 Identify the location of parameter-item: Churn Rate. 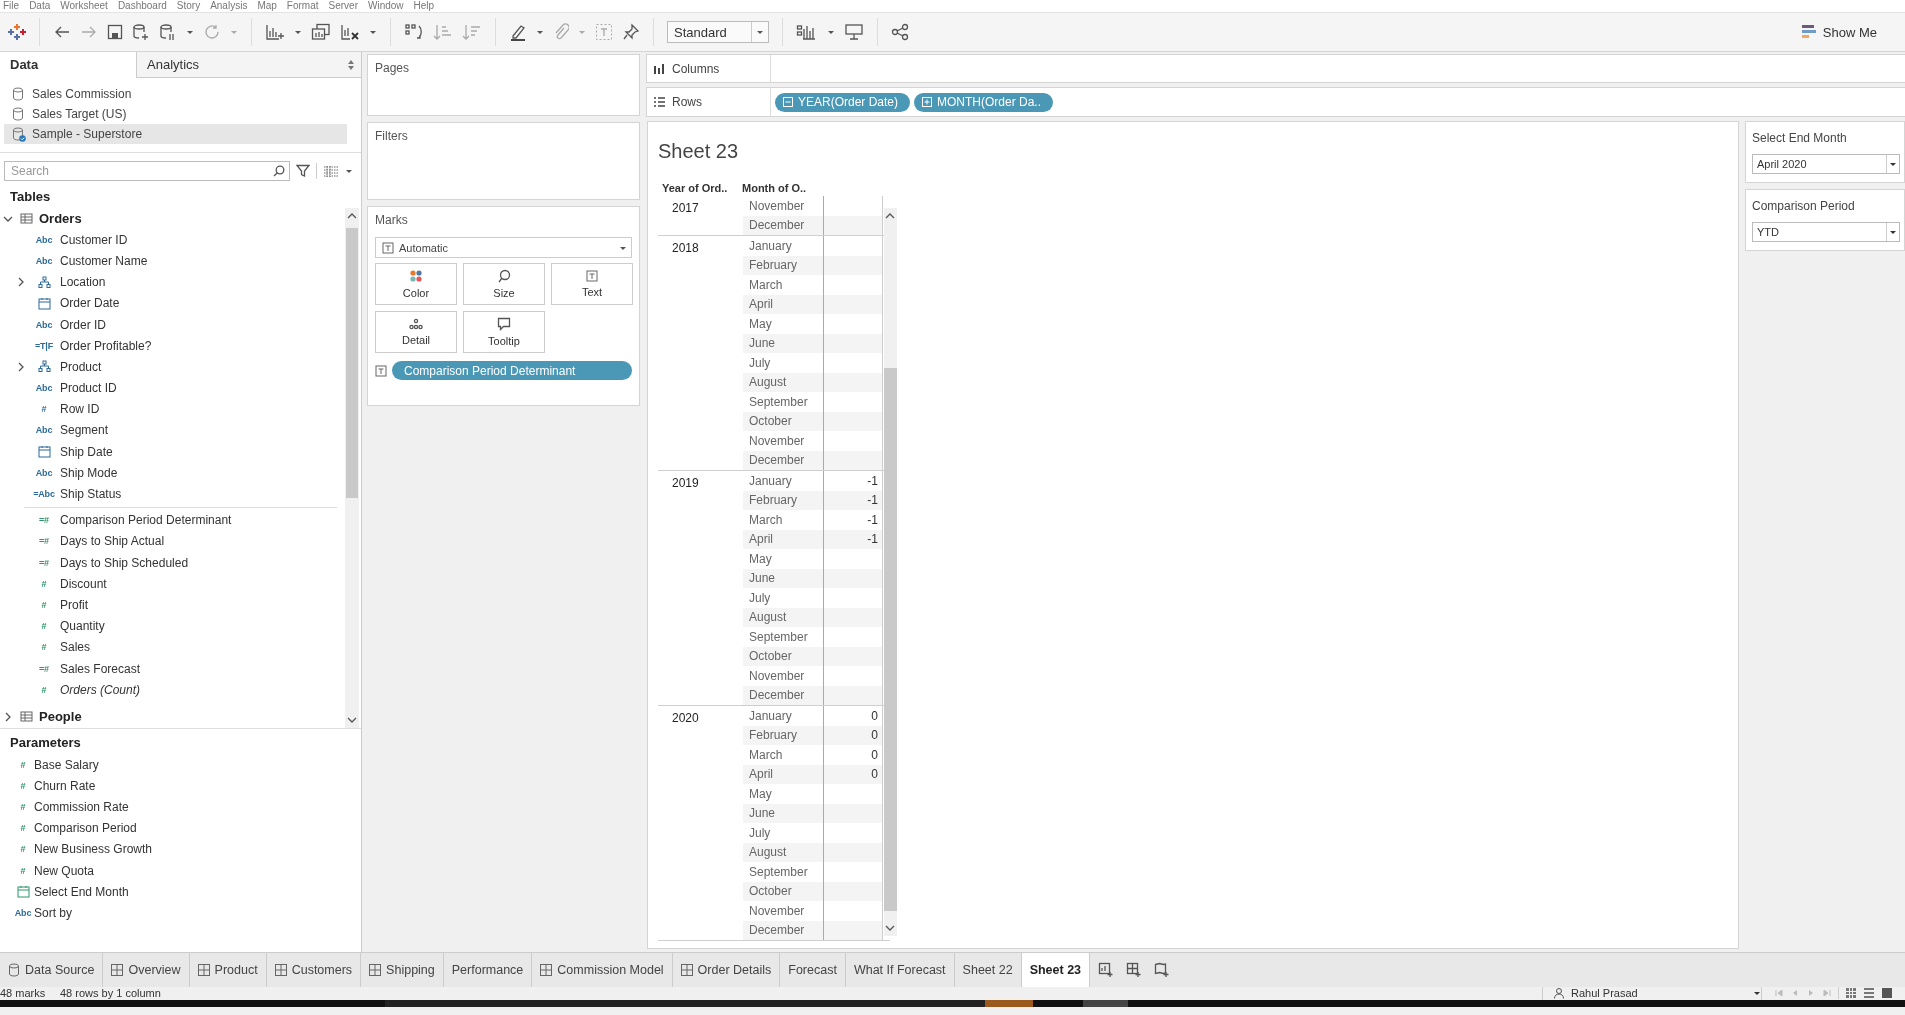
(65, 785).